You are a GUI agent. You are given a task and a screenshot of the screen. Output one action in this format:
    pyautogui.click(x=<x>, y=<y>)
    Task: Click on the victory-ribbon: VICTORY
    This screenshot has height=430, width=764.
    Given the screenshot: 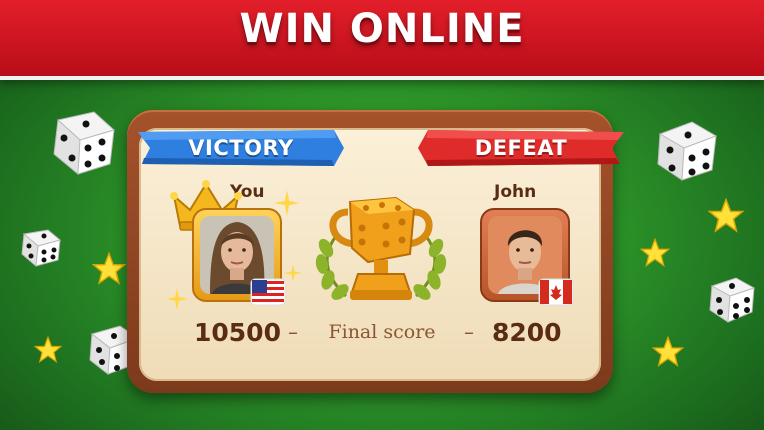 What is the action you would take?
    pyautogui.click(x=241, y=148)
    